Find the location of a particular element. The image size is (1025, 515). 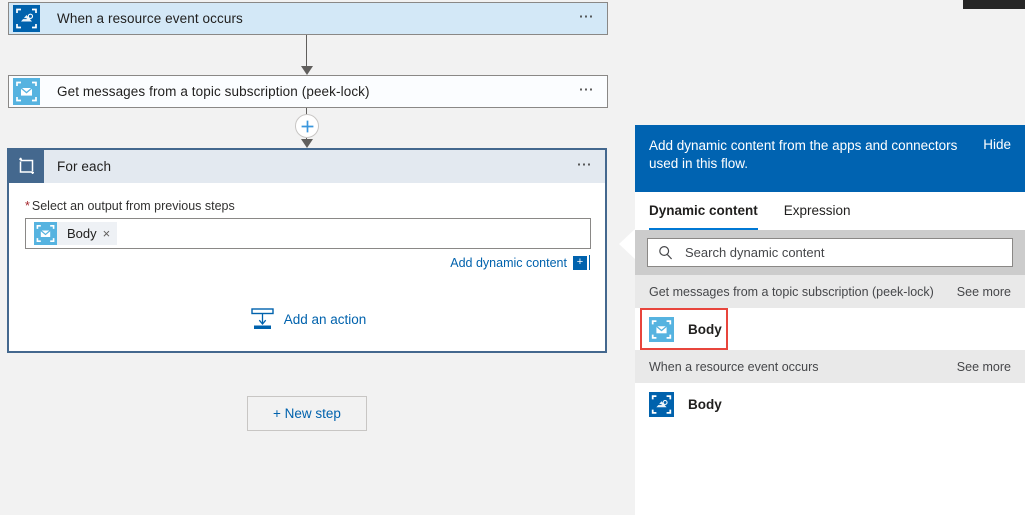

see-more-link-event-grid: See more is located at coordinates (984, 367).